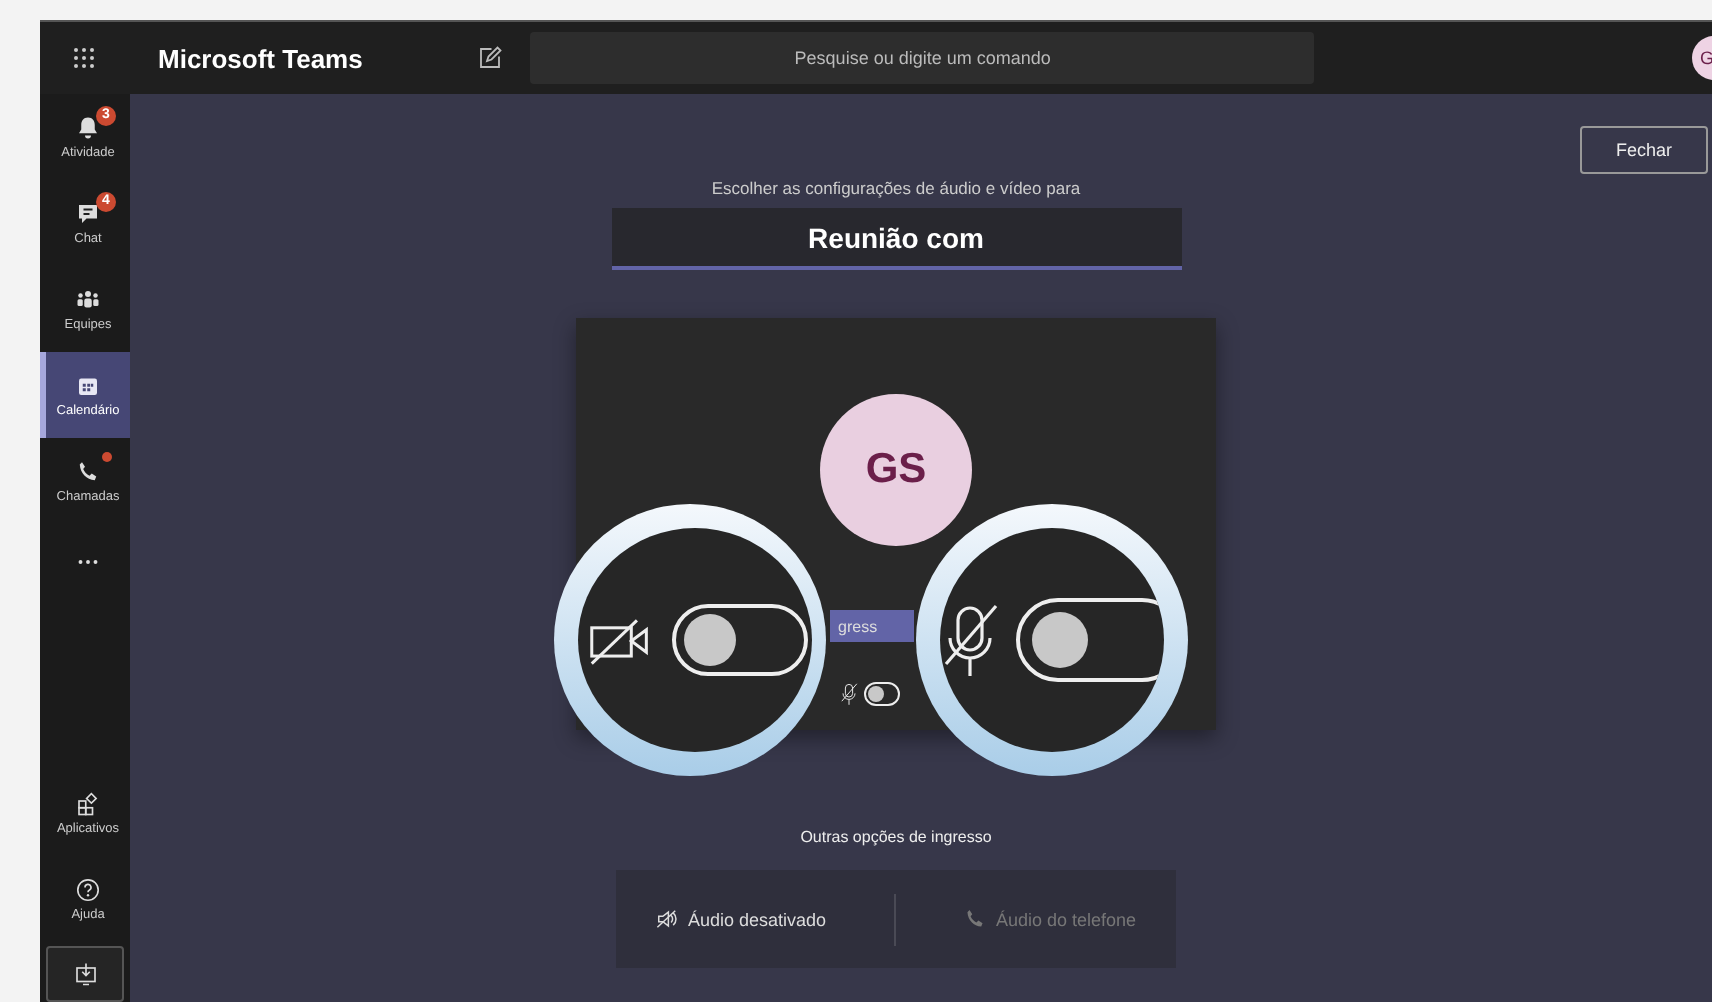 The height and width of the screenshot is (1002, 1712). Describe the element at coordinates (666, 919) in the screenshot. I see `speaker-off-icon` at that location.